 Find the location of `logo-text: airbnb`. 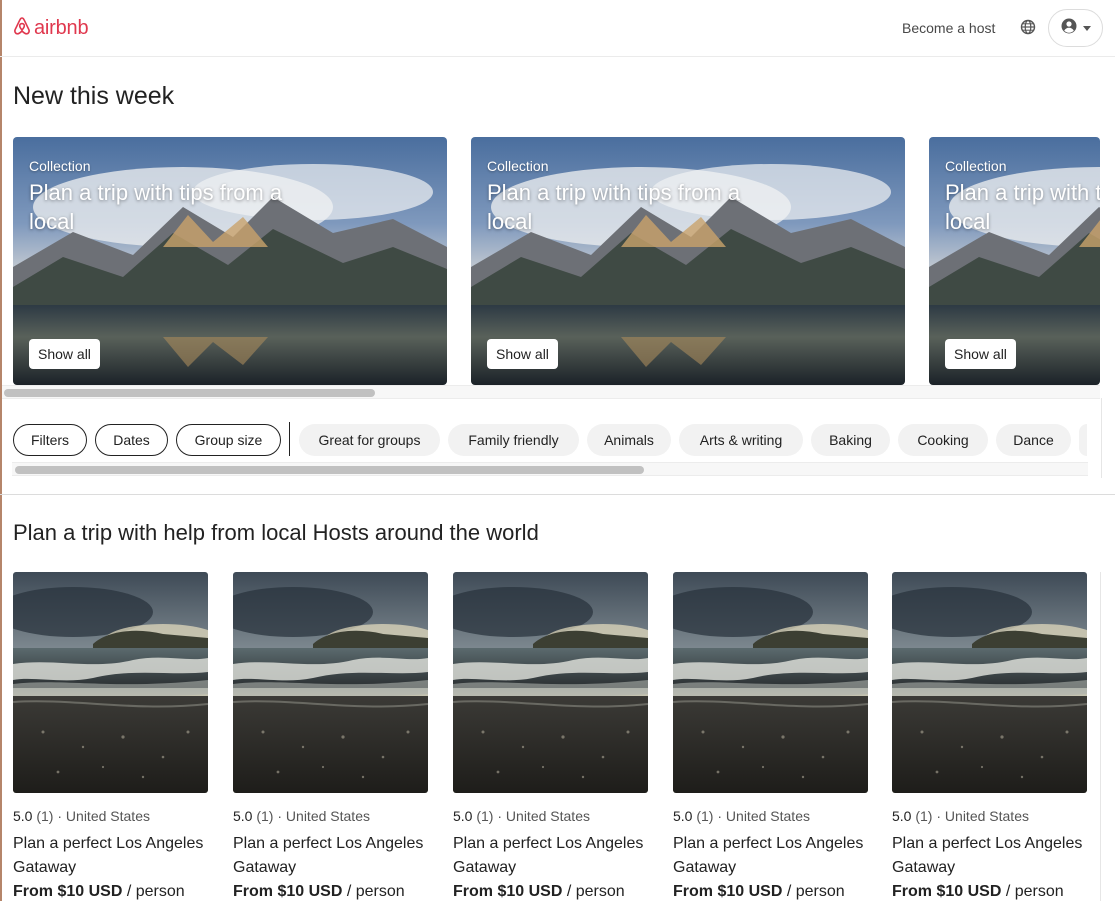

logo-text: airbnb is located at coordinates (61, 28).